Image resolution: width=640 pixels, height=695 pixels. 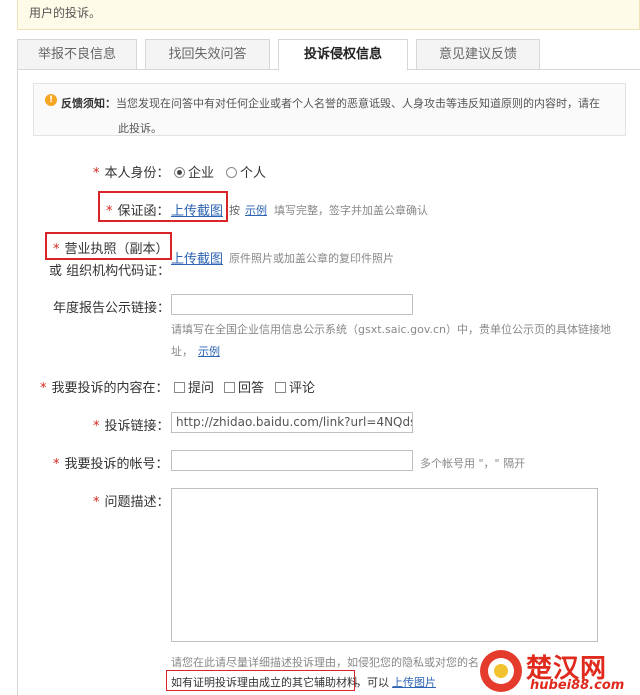 I want to click on description-hint: 请您在此请尽量详细描述投诉理由，如侵犯您的隐私或对您的名, so click(x=325, y=662).